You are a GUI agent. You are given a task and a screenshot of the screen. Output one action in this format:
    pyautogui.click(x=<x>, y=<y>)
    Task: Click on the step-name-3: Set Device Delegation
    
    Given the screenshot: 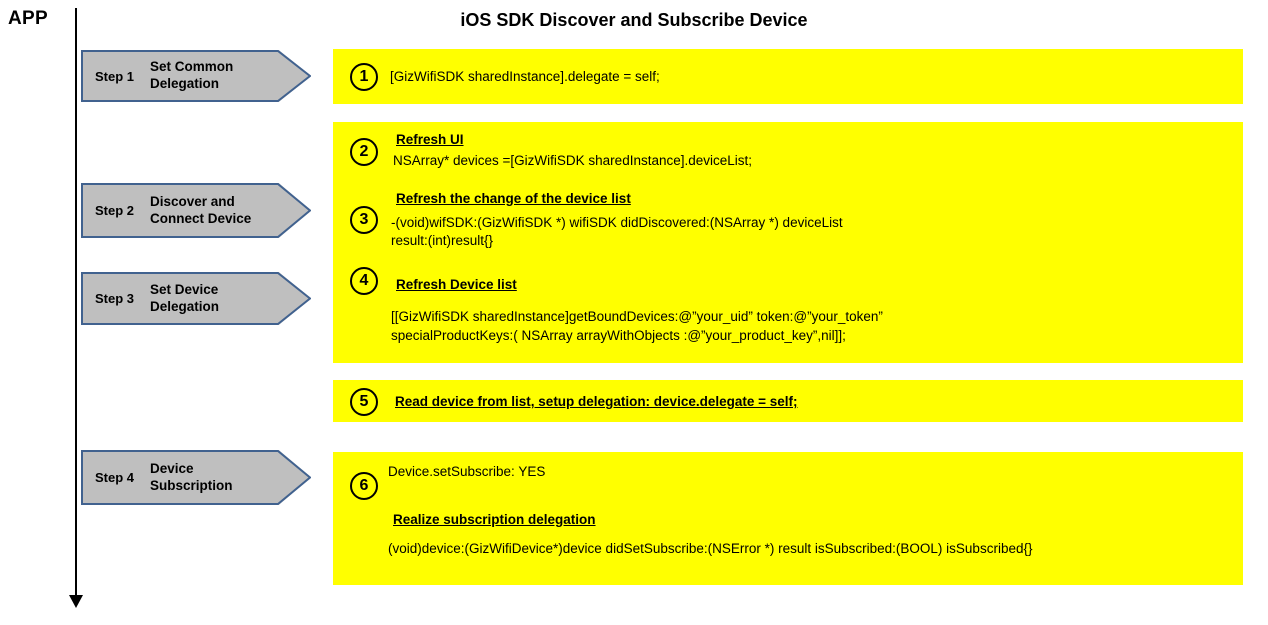 What is the action you would take?
    pyautogui.click(x=185, y=297)
    